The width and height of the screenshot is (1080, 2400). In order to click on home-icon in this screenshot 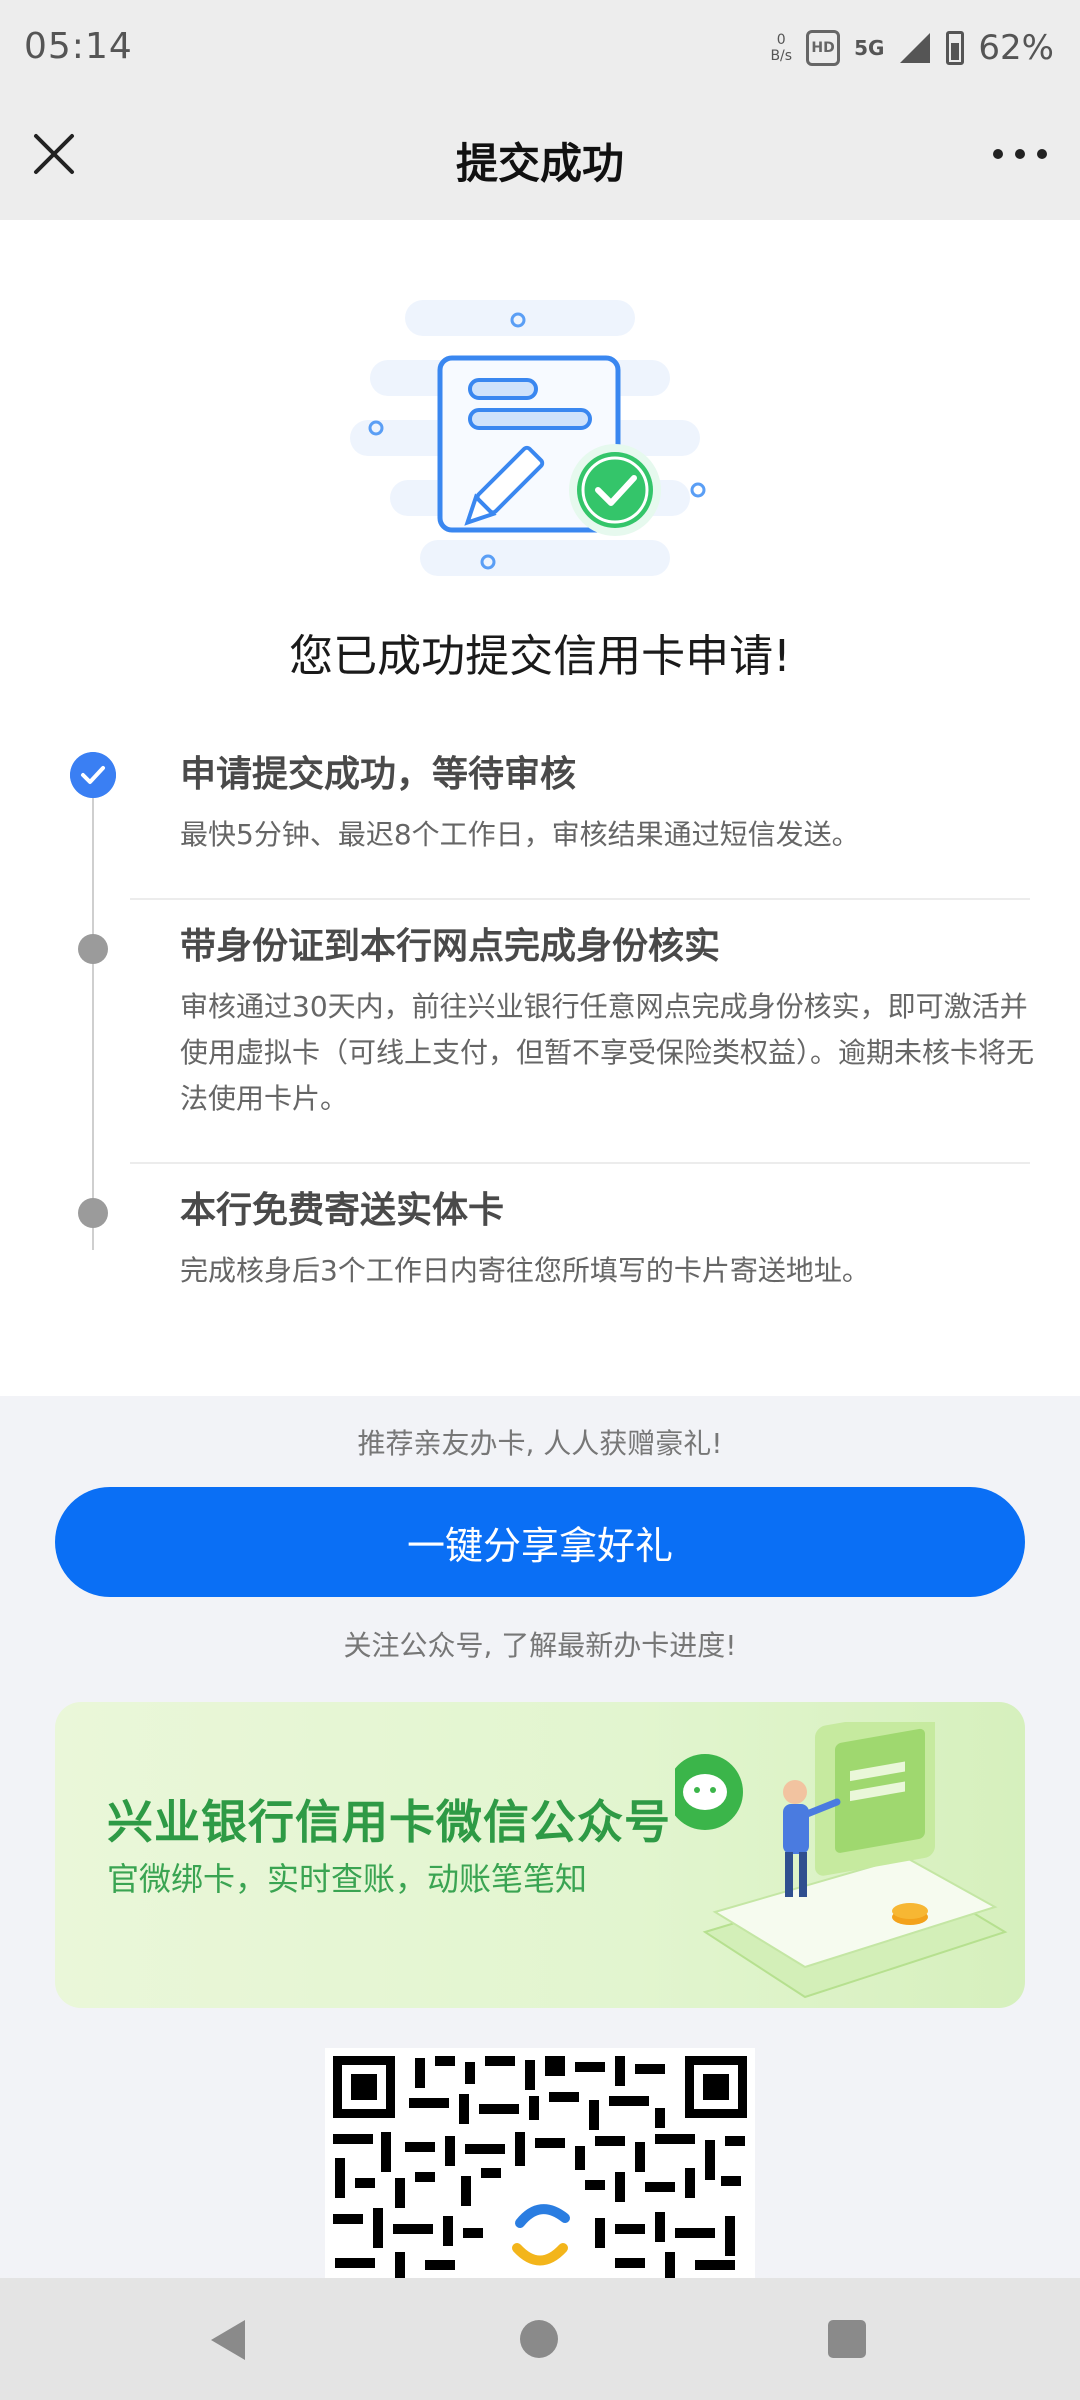, I will do `click(539, 2339)`.